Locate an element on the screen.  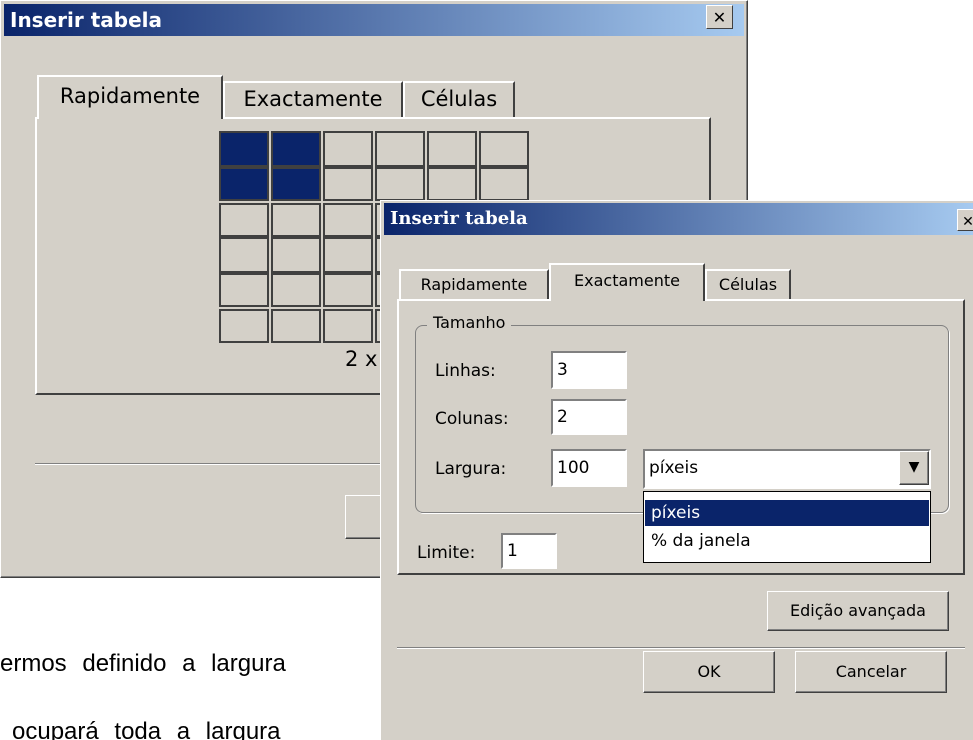
dropdown-option: % da janela is located at coordinates (787, 541).